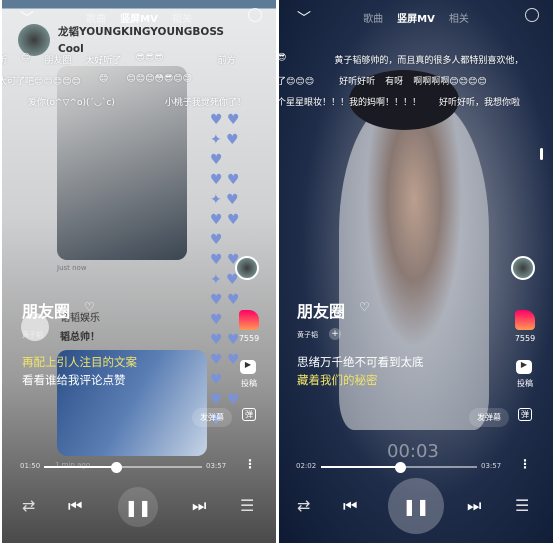 Image resolution: width=554 pixels, height=543 pixels. What do you see at coordinates (297, 82) in the screenshot?
I see `danmaku: 了😊😊😊` at bounding box center [297, 82].